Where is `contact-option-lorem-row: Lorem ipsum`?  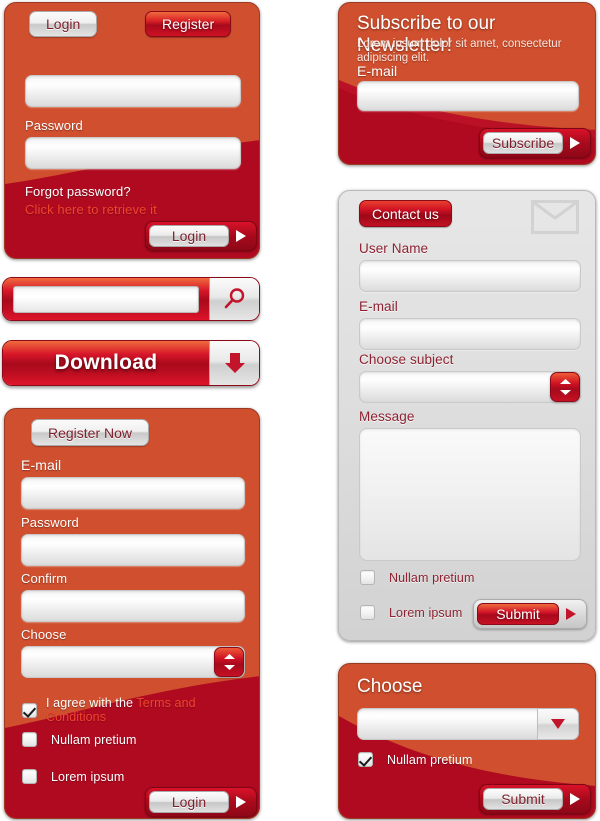
contact-option-lorem-row: Lorem ipsum is located at coordinates (411, 612).